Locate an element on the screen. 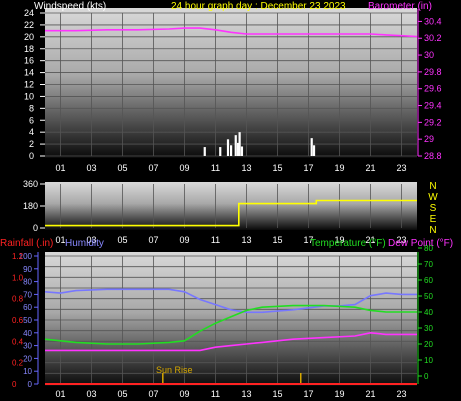  barometer-y-tick-label: 30.4 is located at coordinates (433, 21).